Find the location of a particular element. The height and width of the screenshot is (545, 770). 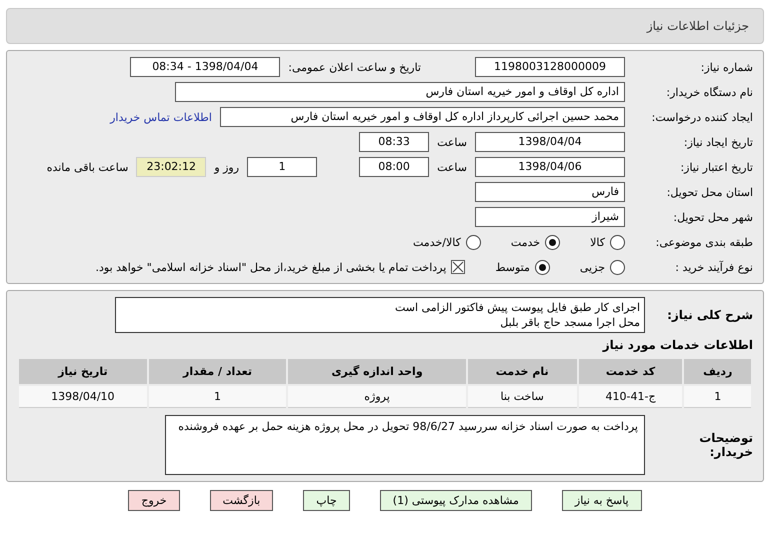

time-field: 08:00 is located at coordinates (394, 167).